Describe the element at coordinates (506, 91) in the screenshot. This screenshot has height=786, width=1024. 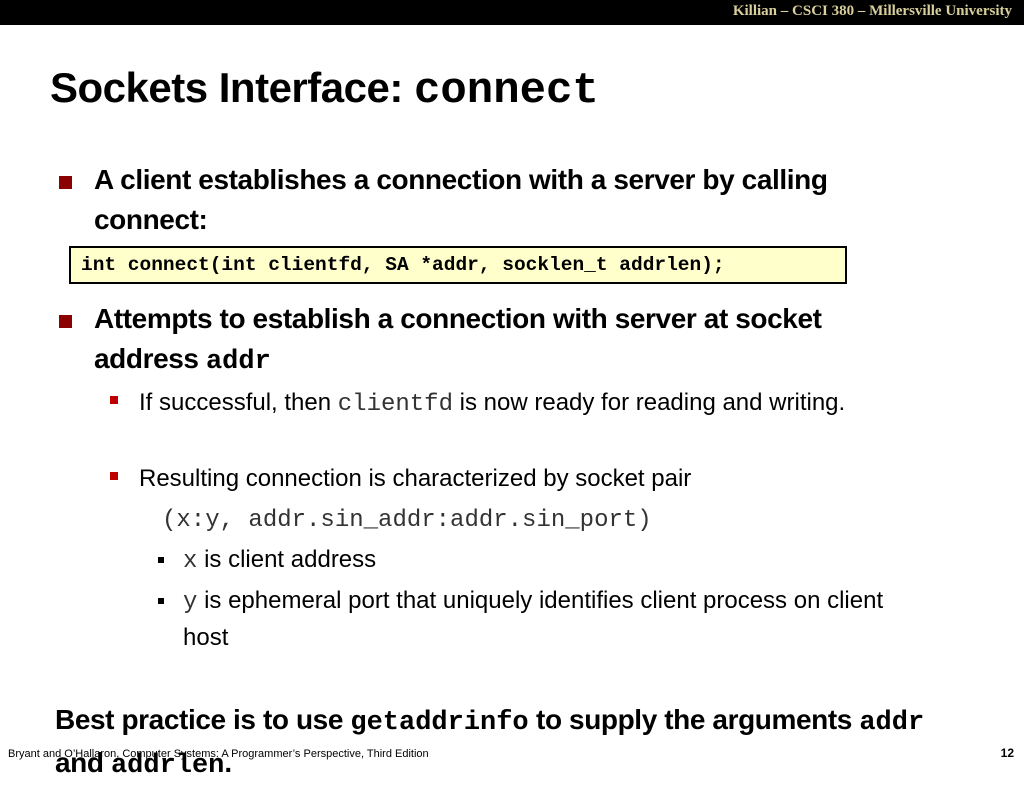
I see `title-code: connect` at that location.